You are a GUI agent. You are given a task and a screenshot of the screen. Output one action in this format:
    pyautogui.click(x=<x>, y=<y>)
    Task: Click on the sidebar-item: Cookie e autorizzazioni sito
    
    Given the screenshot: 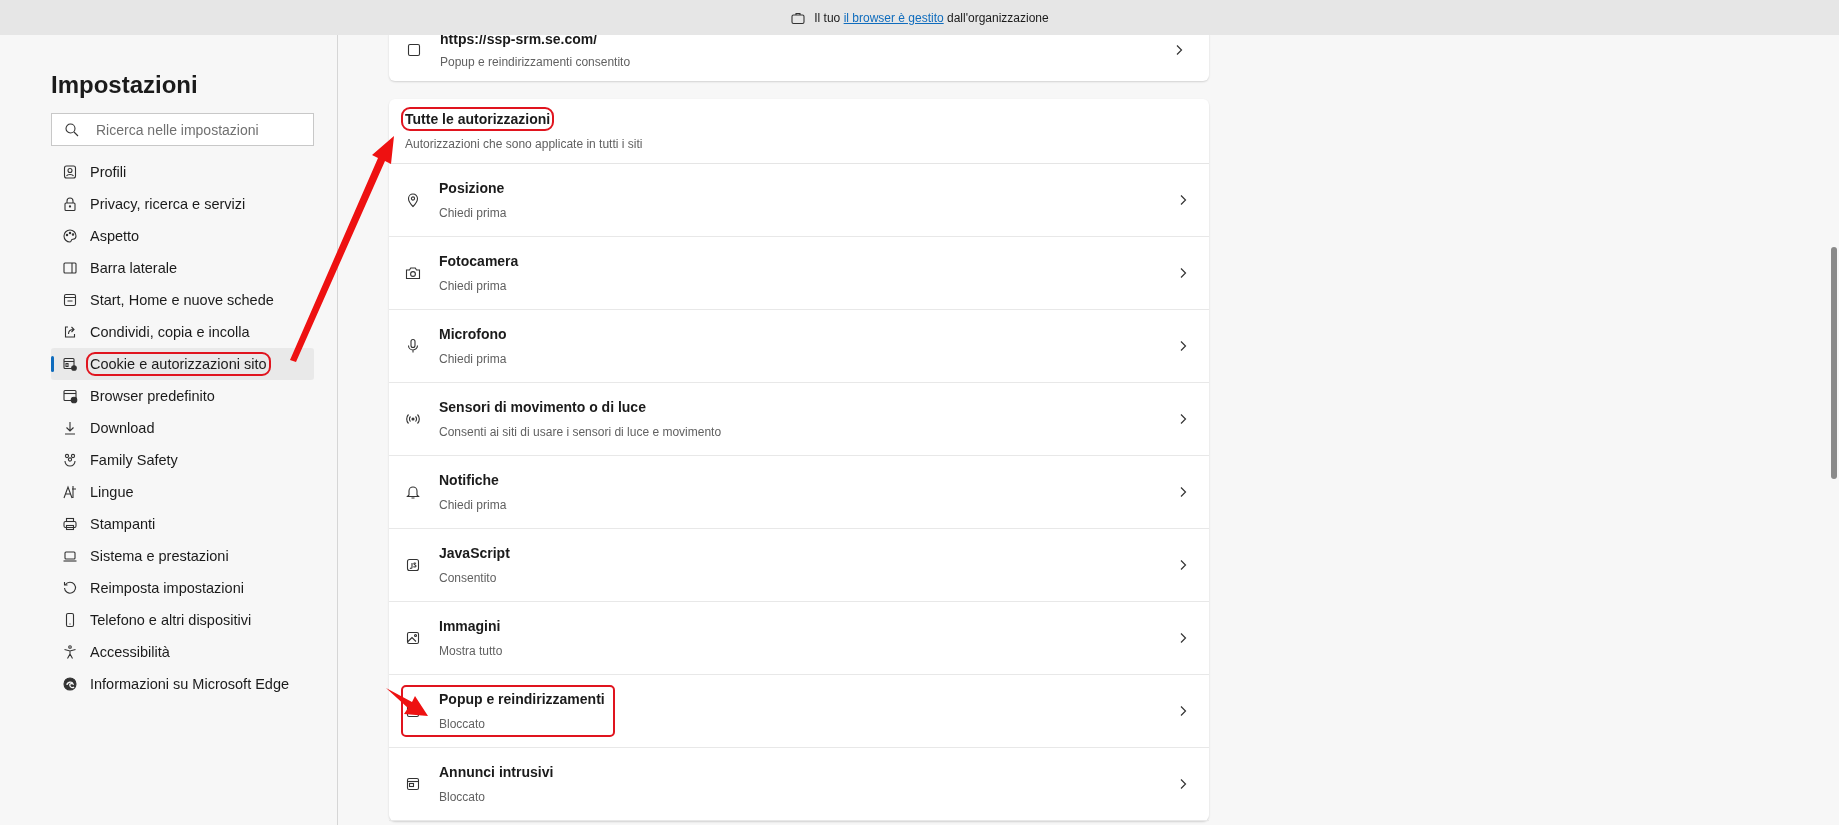 What is the action you would take?
    pyautogui.click(x=182, y=364)
    